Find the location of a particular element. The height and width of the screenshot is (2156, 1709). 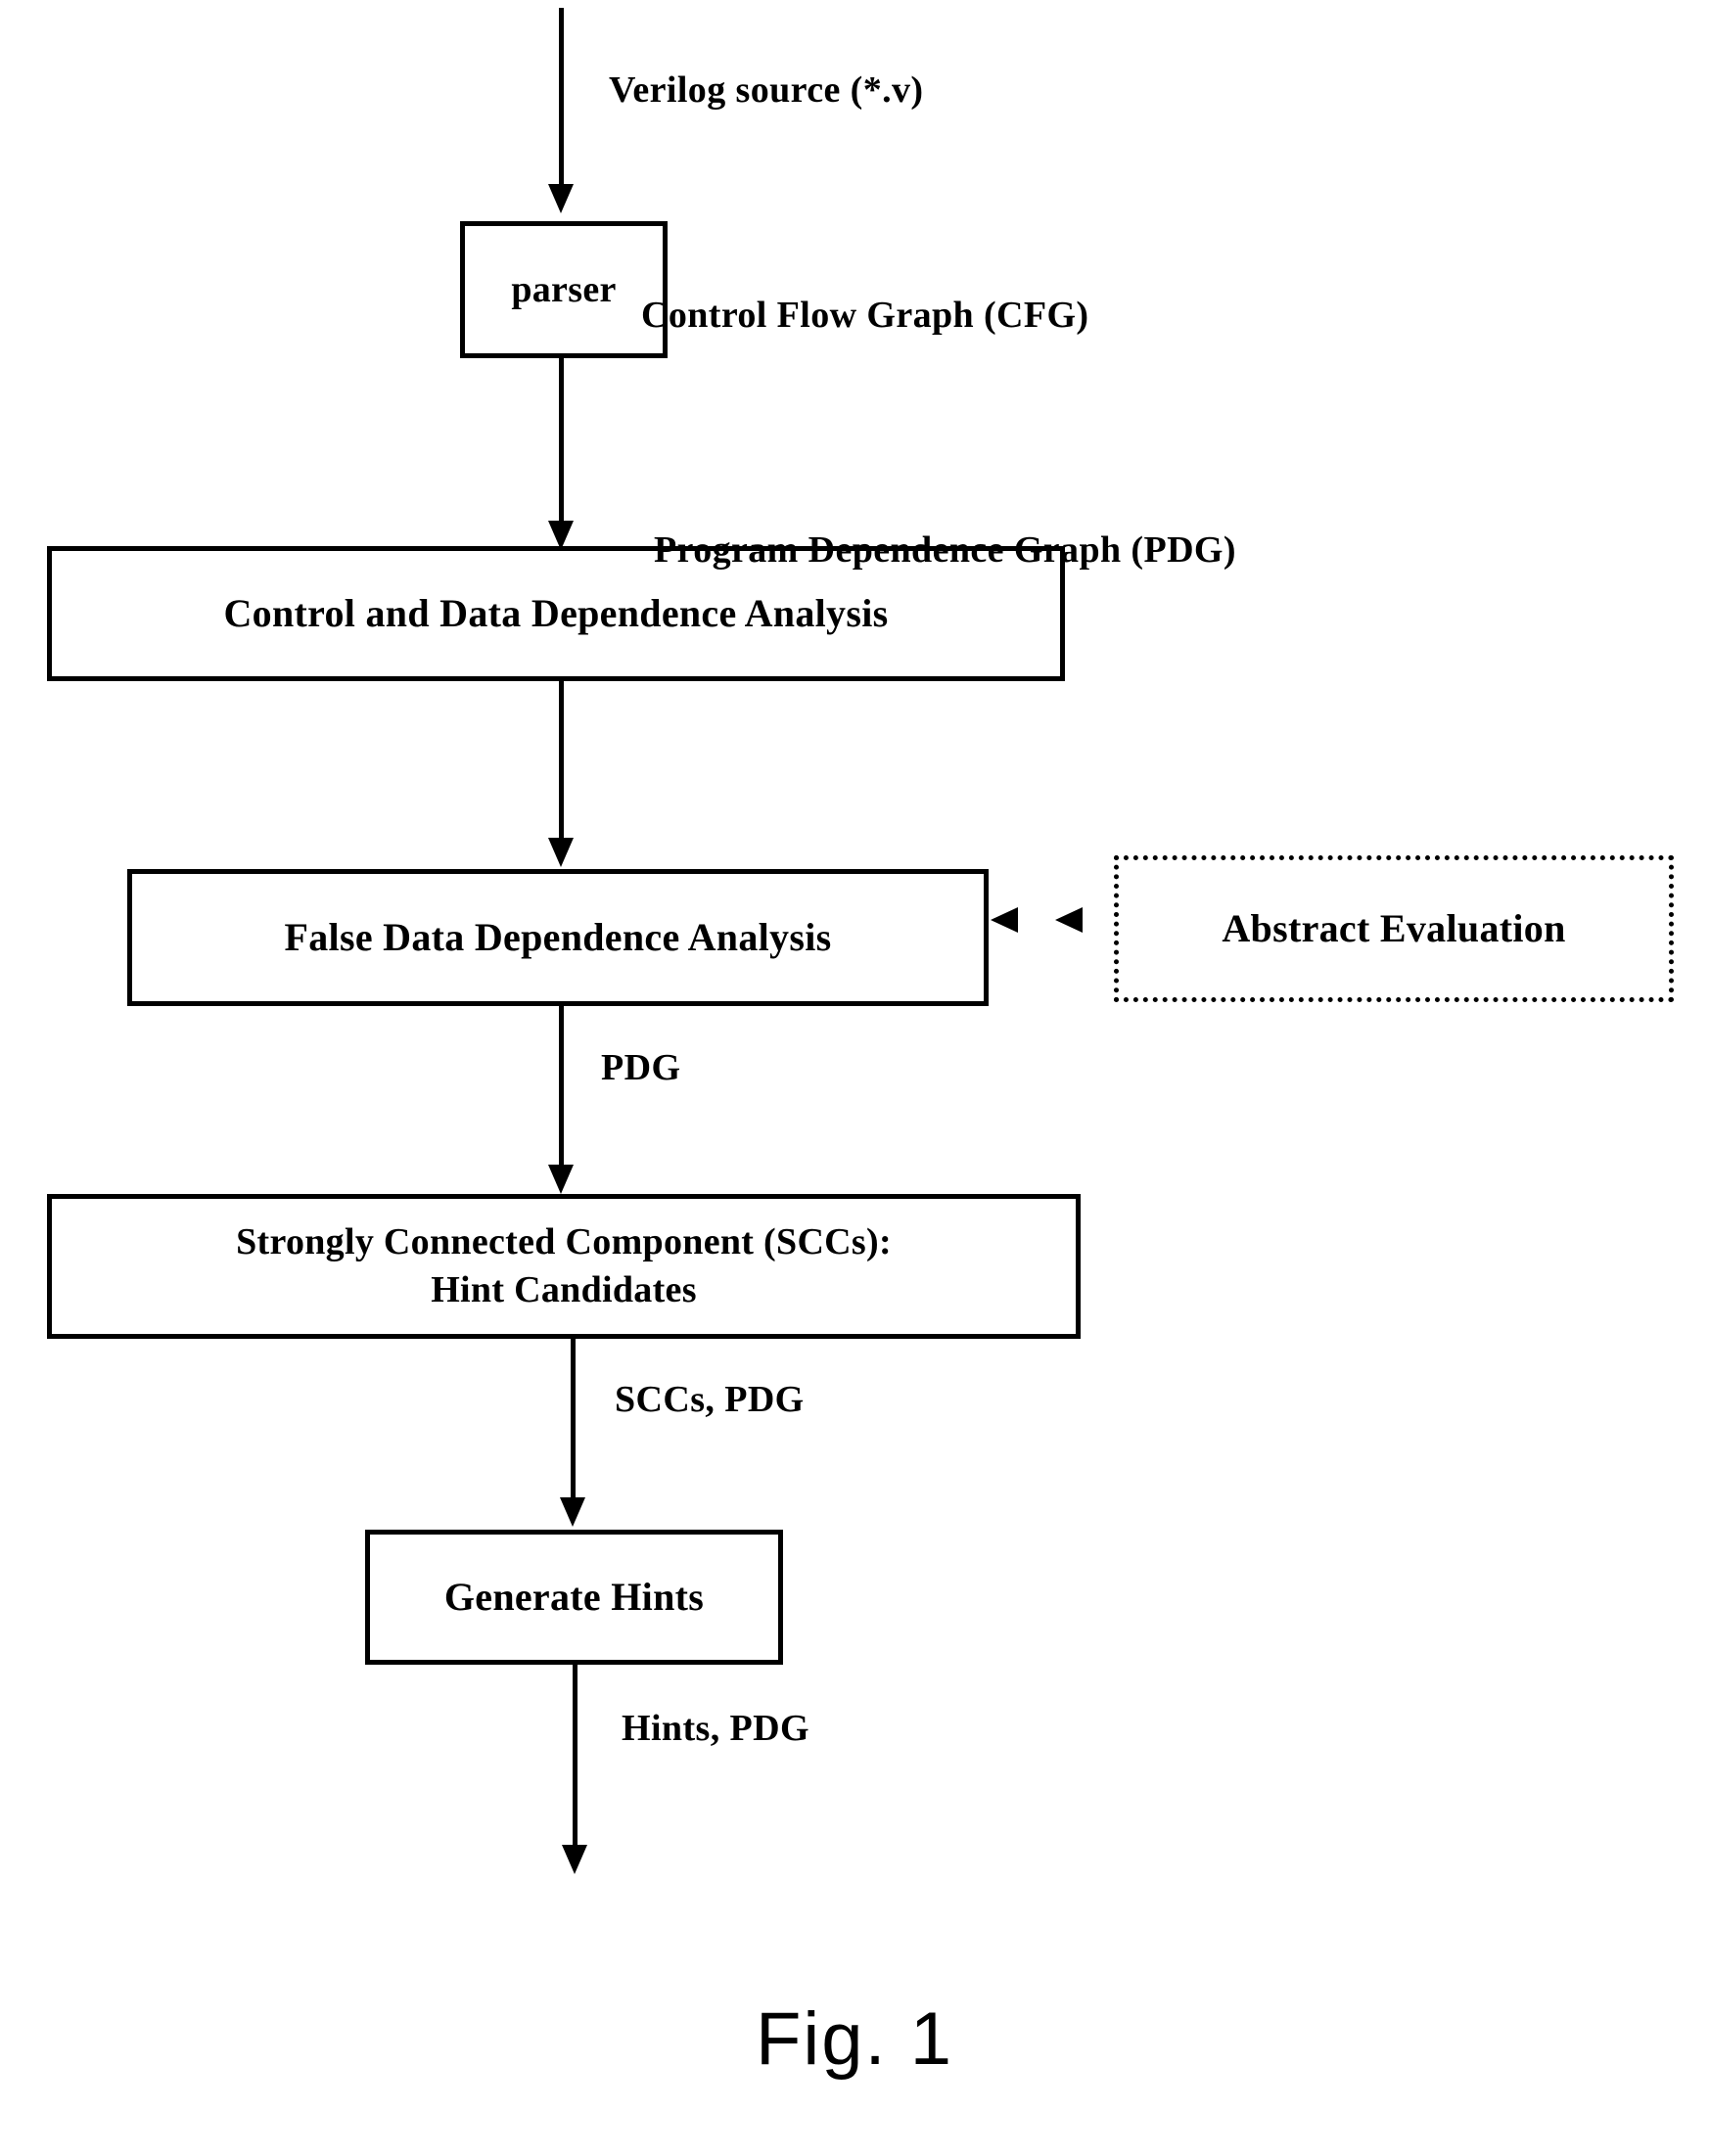

node-parser: parser is located at coordinates (564, 289).